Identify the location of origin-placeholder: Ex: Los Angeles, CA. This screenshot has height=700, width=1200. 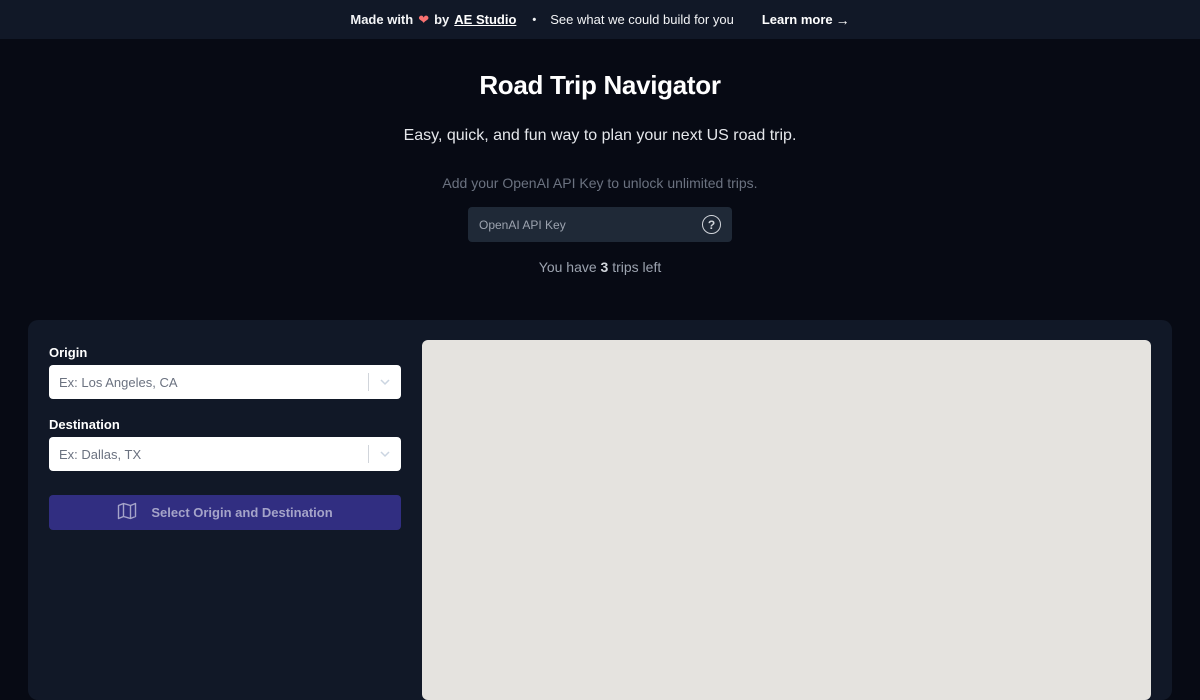
(118, 382).